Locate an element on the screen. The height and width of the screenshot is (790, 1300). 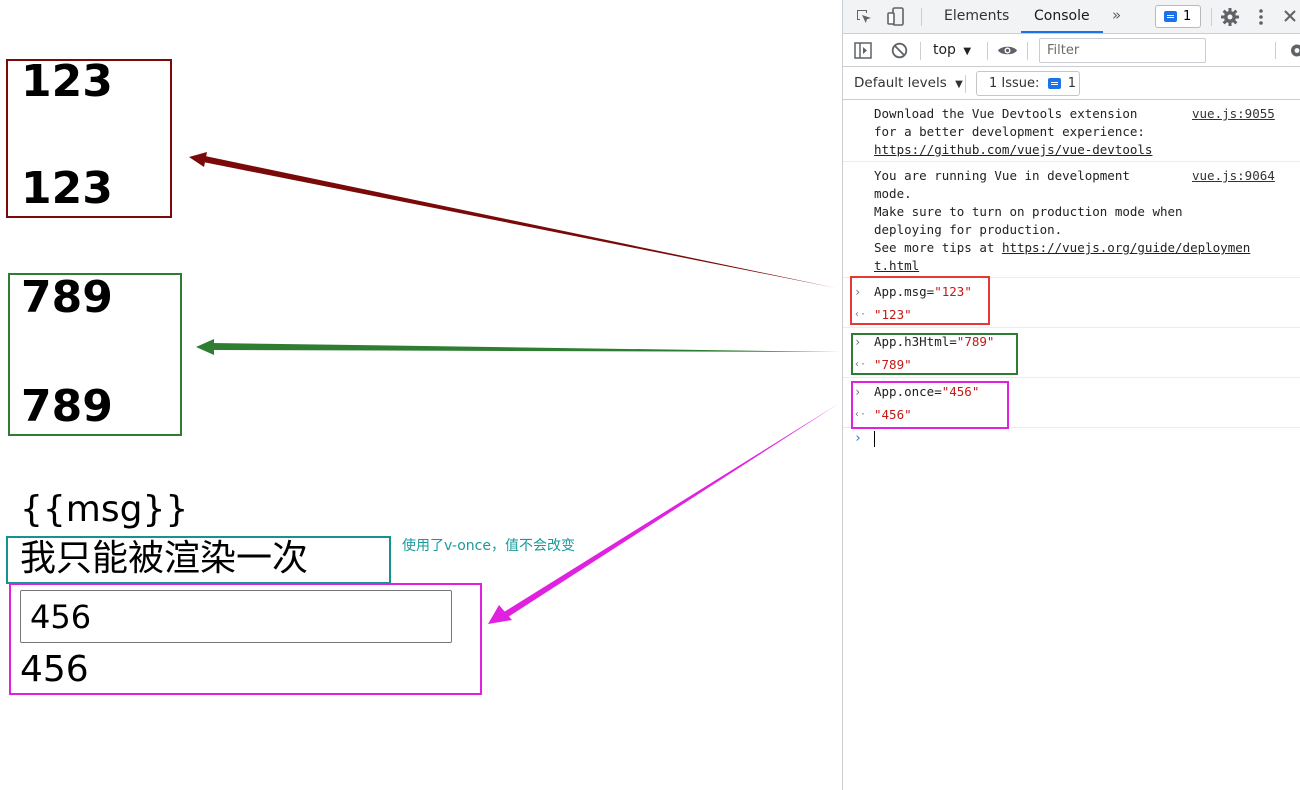
active-tab-indicator is located at coordinates (1062, 32).